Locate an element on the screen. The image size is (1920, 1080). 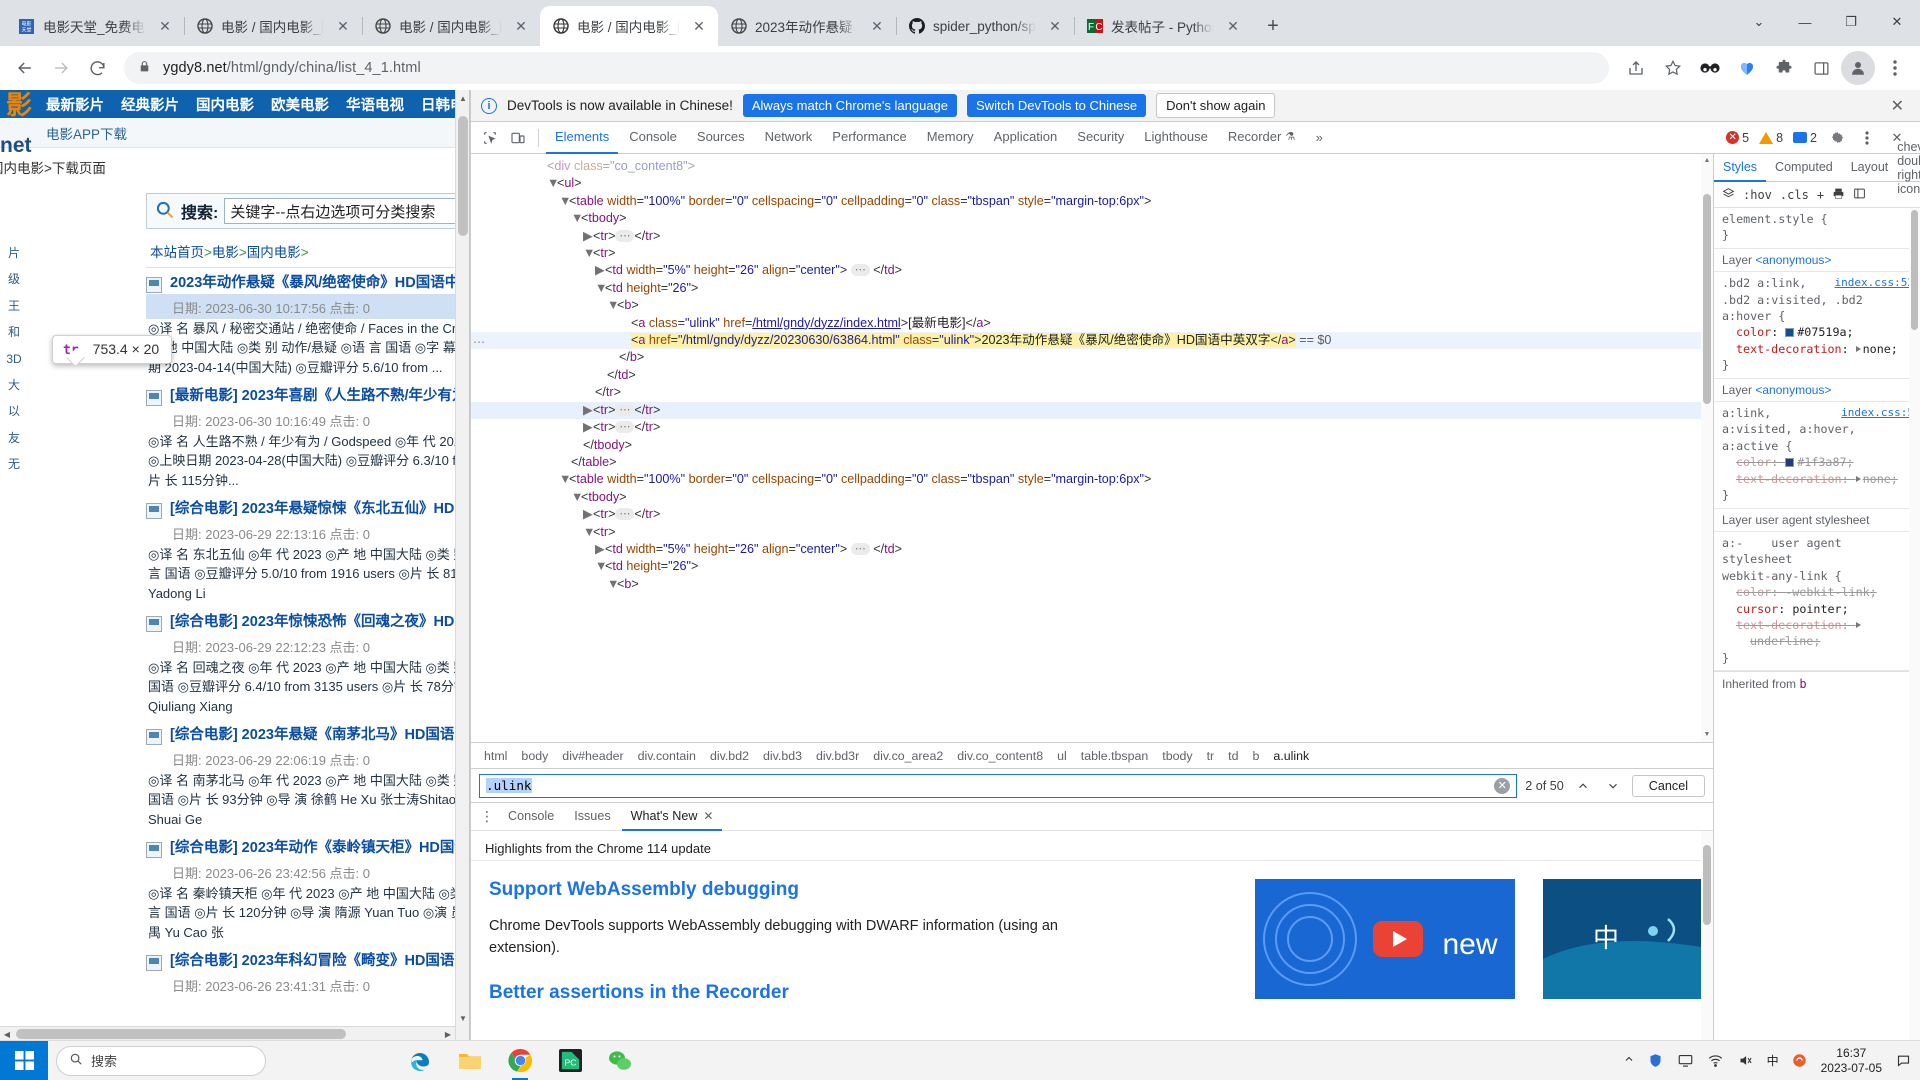
breadcrumb-ul: ul is located at coordinates (1062, 756).